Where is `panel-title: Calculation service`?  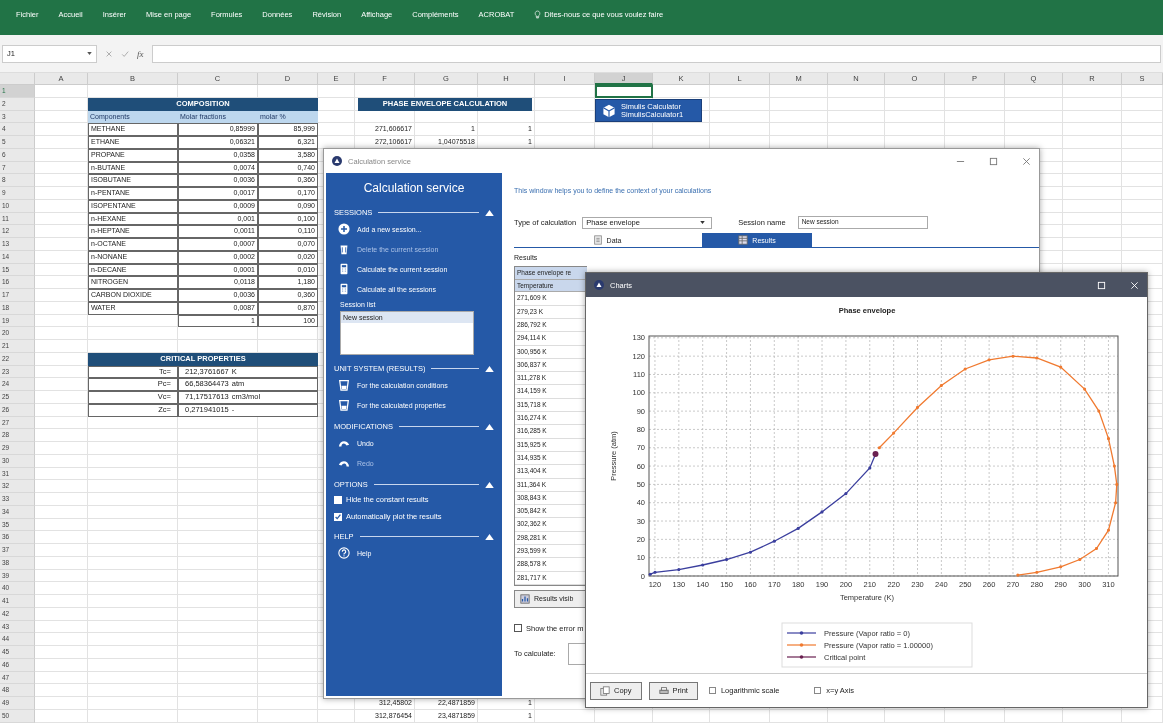 panel-title: Calculation service is located at coordinates (414, 188).